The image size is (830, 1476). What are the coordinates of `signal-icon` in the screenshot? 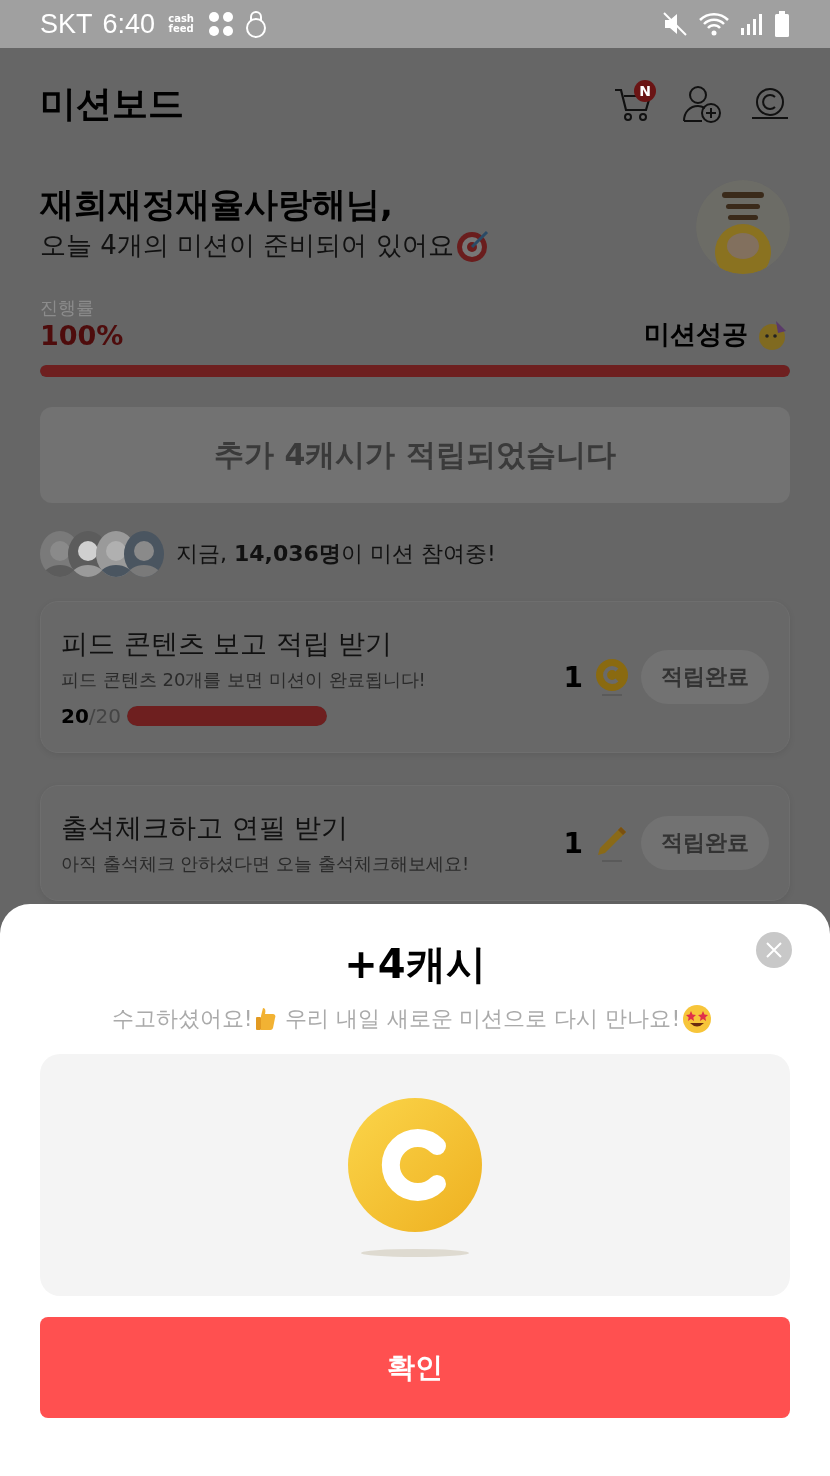 It's located at (752, 24).